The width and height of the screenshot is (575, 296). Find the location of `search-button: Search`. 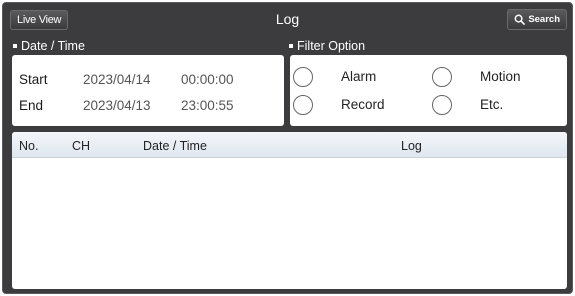

search-button: Search is located at coordinates (537, 19).